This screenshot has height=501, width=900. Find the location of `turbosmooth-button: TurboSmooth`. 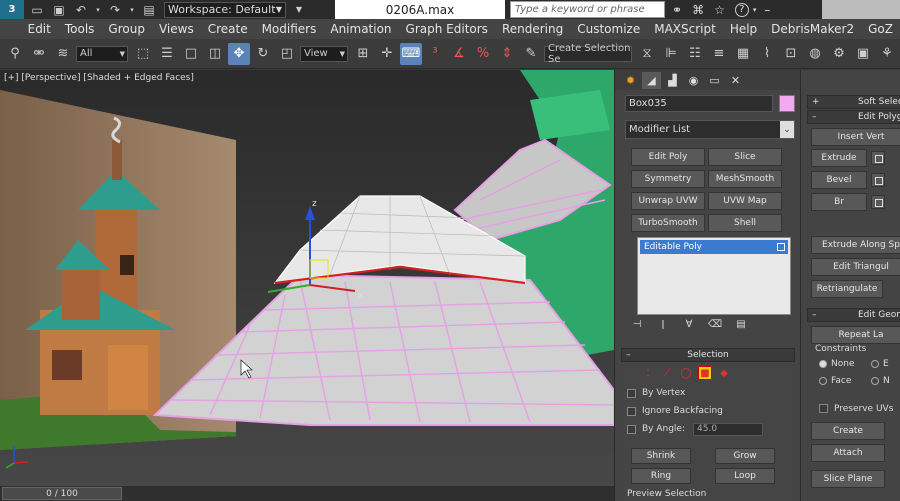

turbosmooth-button: TurboSmooth is located at coordinates (668, 223).